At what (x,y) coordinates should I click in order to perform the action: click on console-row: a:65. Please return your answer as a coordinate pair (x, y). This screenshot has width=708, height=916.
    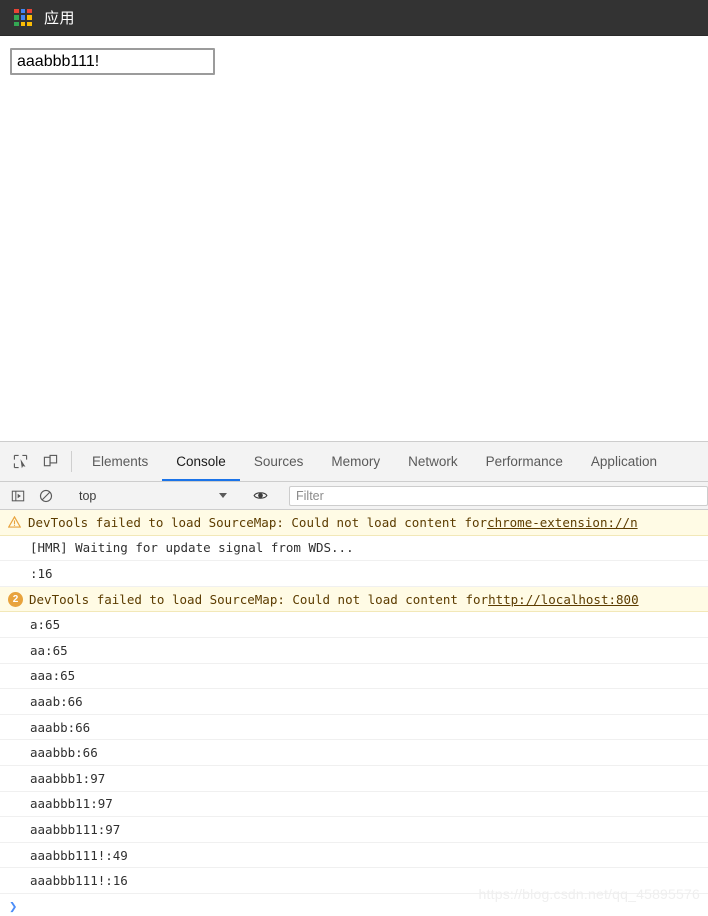
    Looking at the image, I should click on (354, 625).